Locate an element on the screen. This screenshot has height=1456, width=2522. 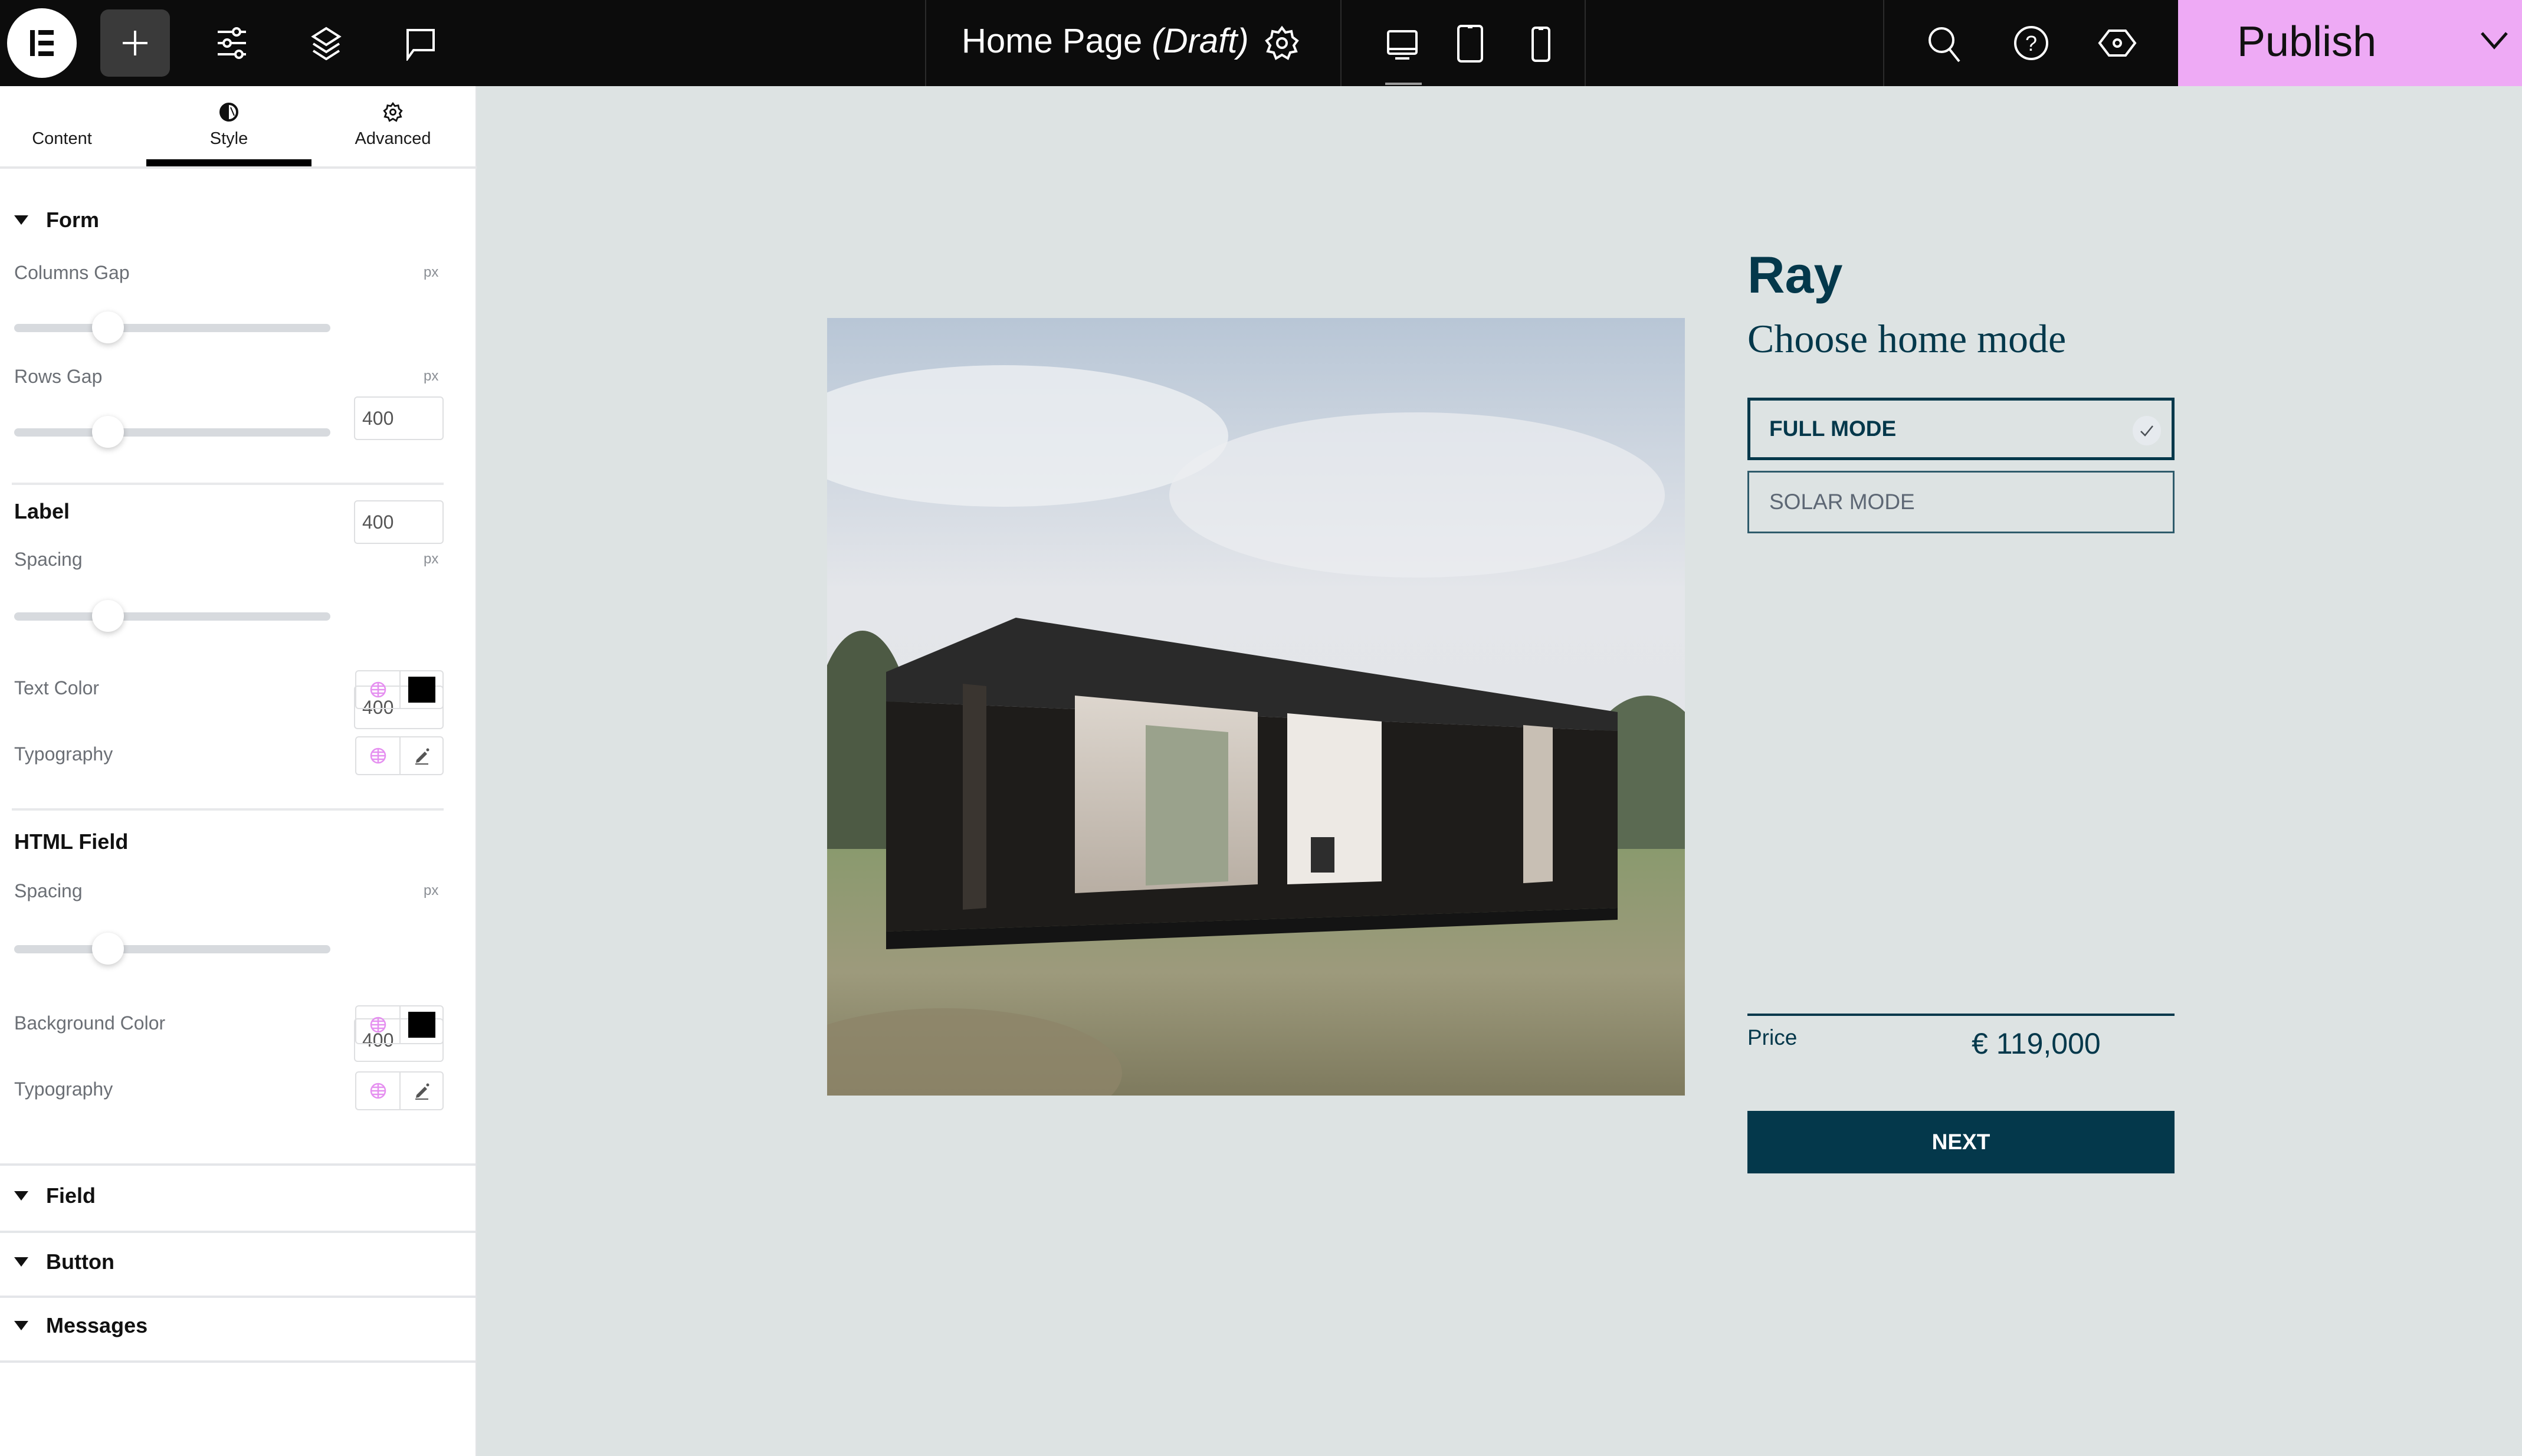
publish-label: Publish is located at coordinates (2307, 41).